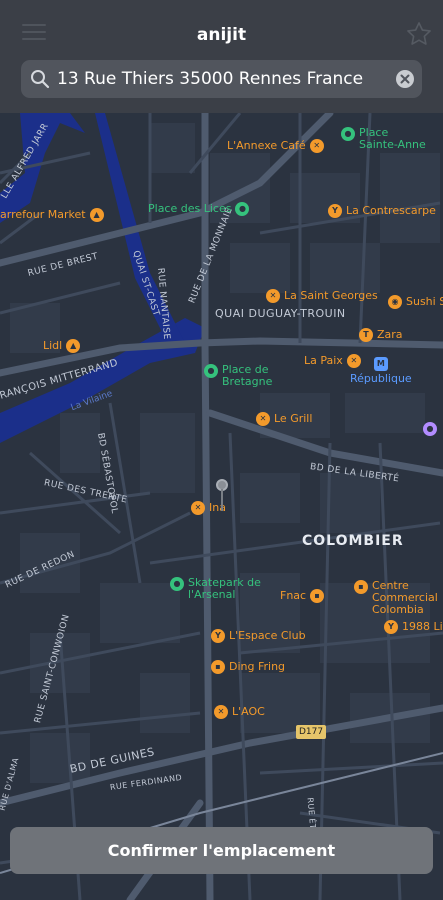 Image resolution: width=443 pixels, height=900 pixels. I want to click on poi-republique: M République, so click(381, 371).